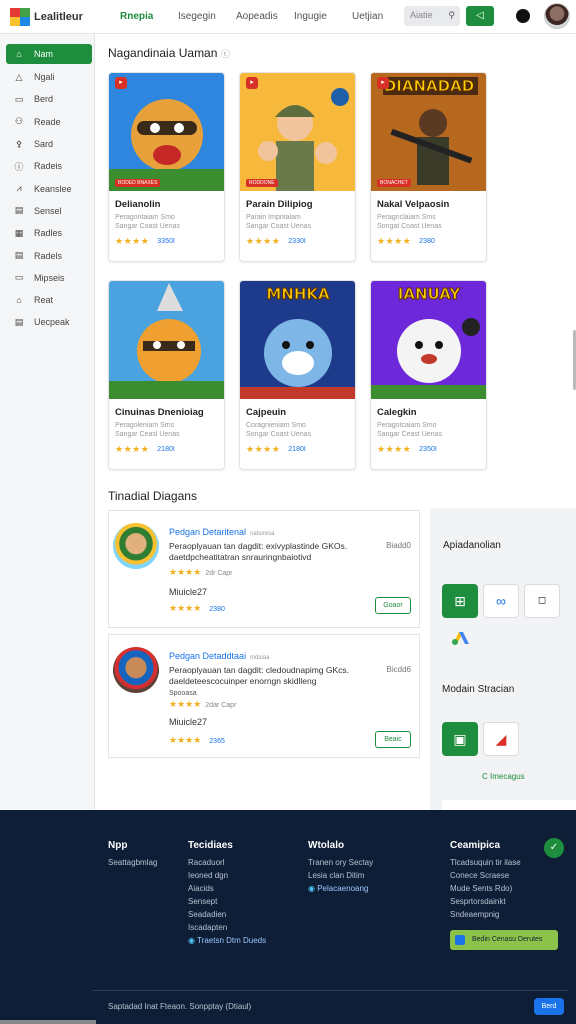 The height and width of the screenshot is (1024, 576). What do you see at coordinates (159, 412) in the screenshot?
I see `card-title: Cinuinas Dnenioiag` at bounding box center [159, 412].